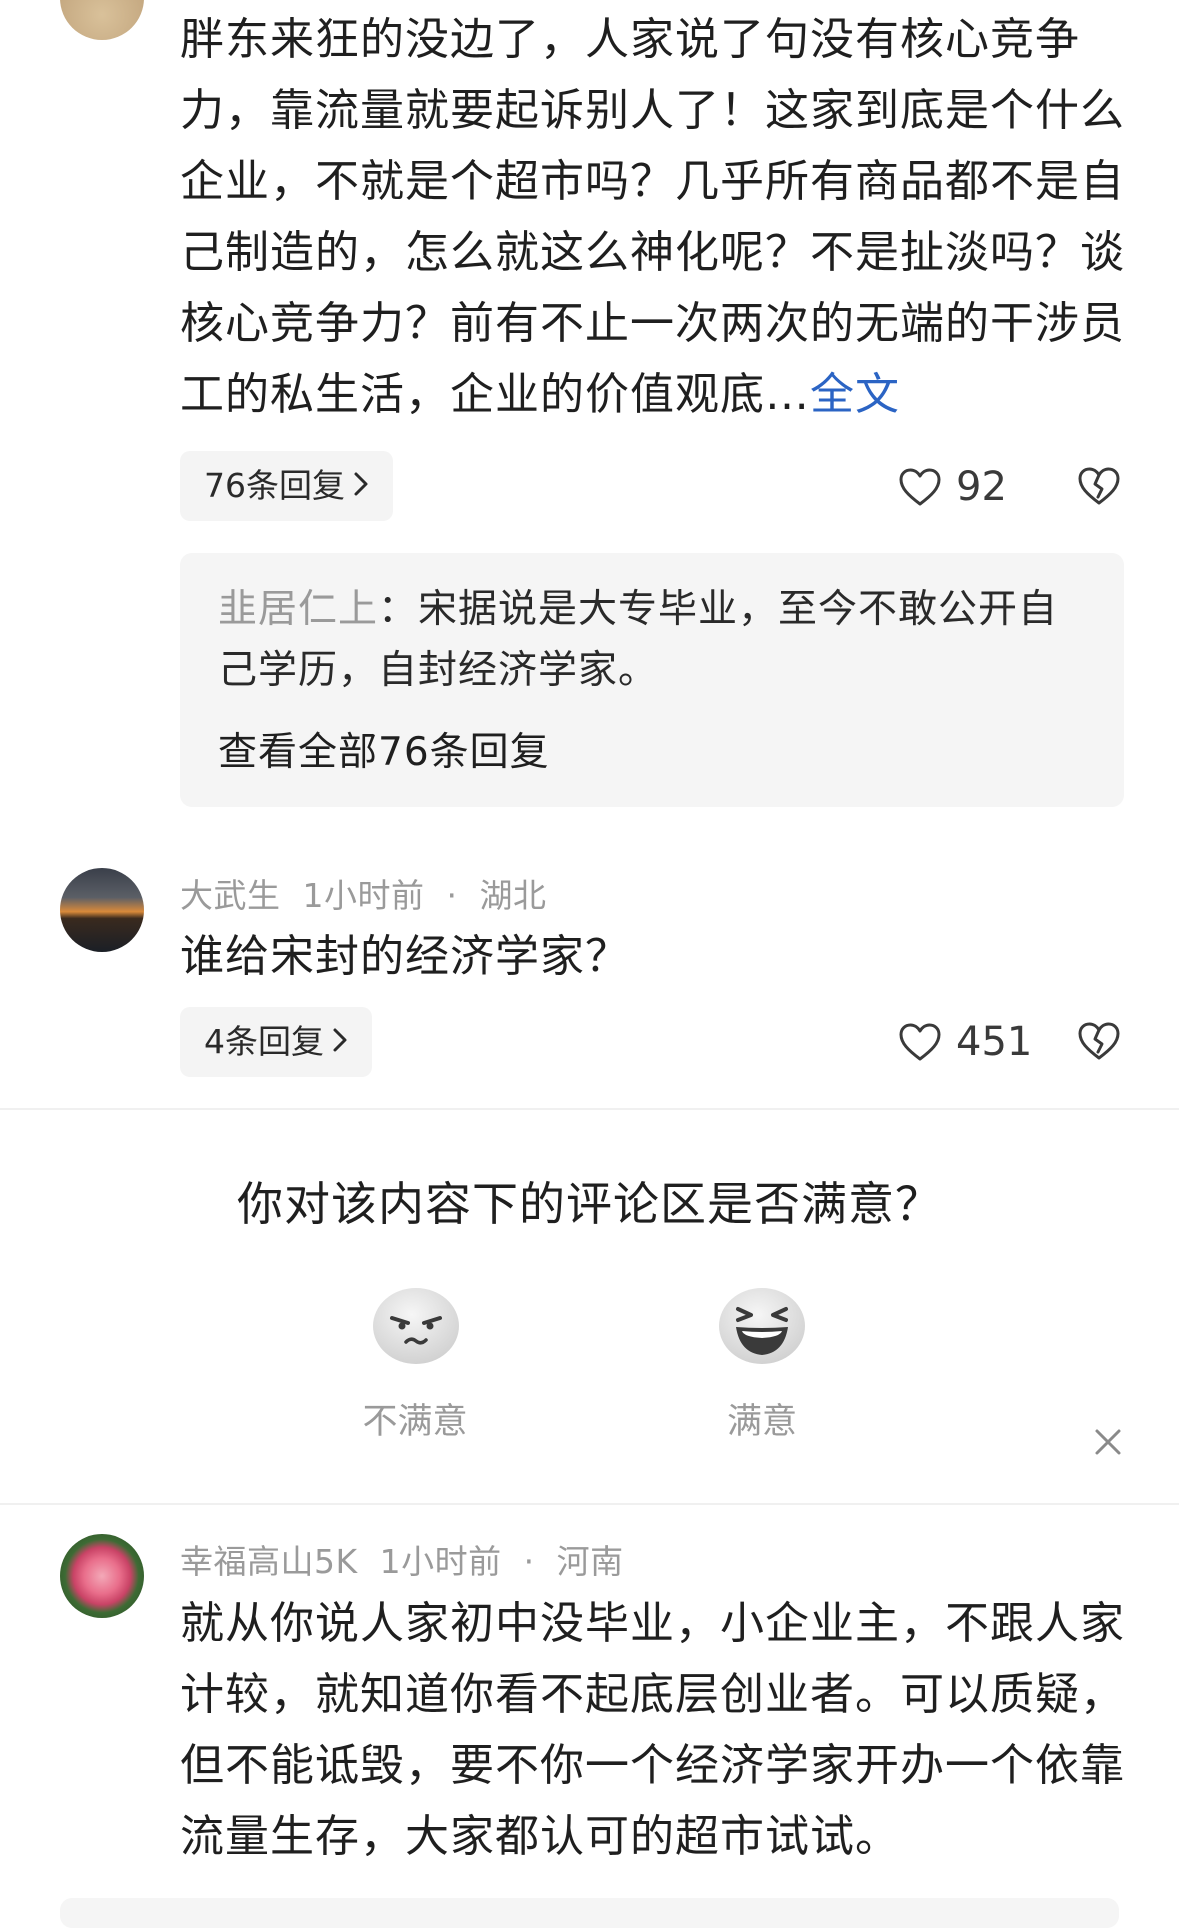 The height and width of the screenshot is (1928, 1179). I want to click on reply-box-partial, so click(589, 1913).